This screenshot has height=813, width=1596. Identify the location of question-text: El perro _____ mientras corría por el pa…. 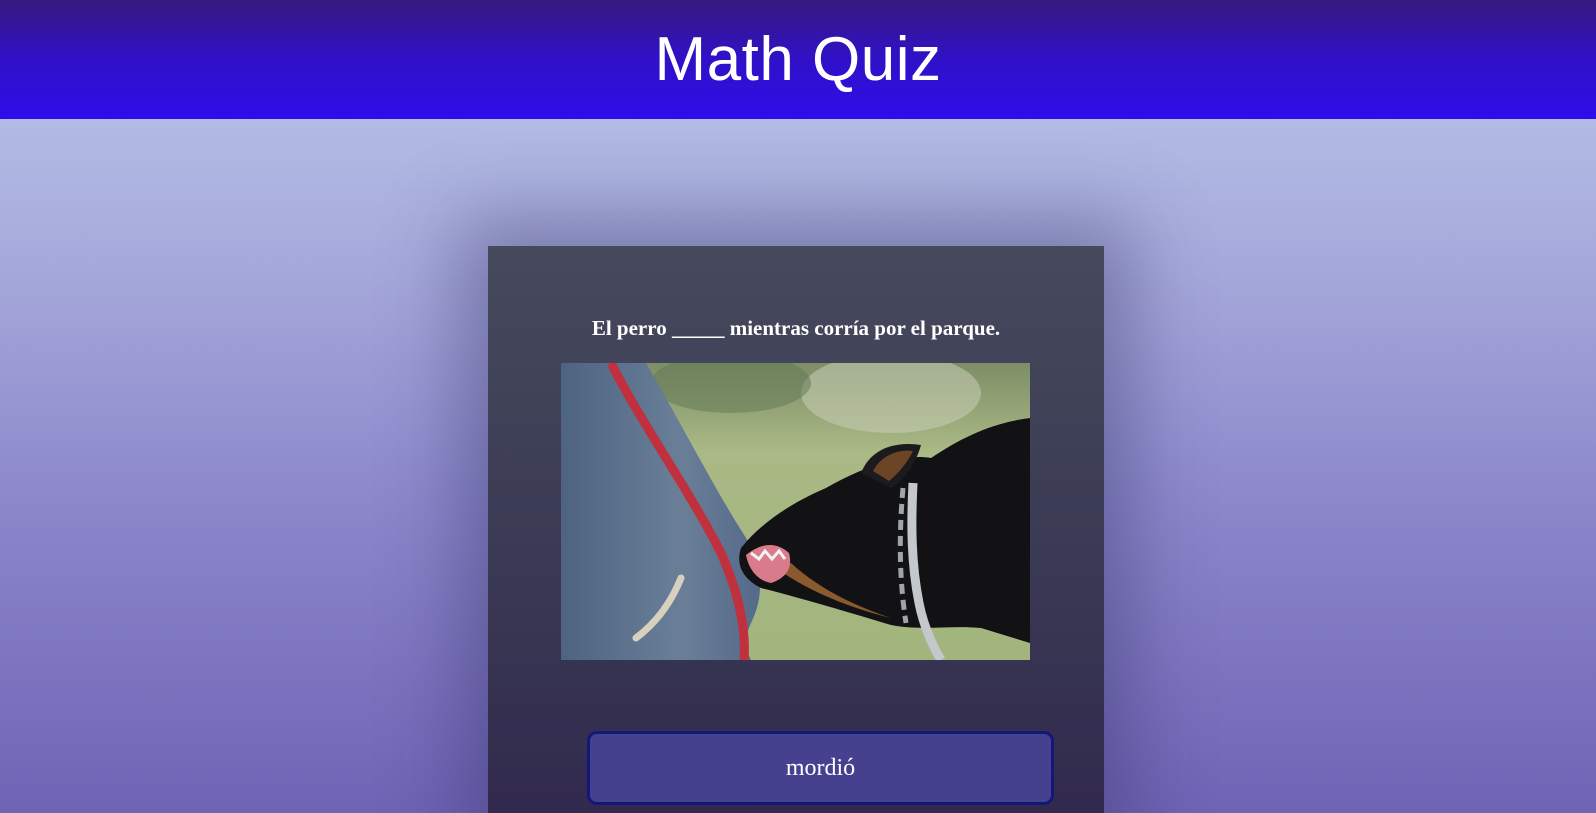
(796, 328).